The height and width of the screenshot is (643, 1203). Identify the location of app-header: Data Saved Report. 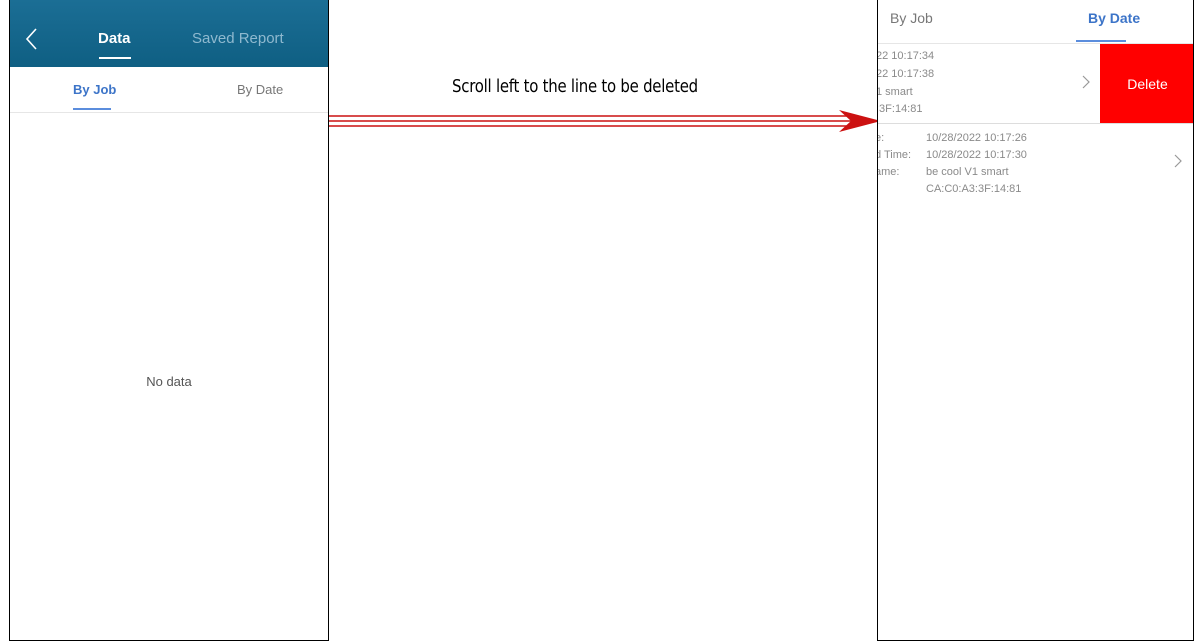
(169, 33).